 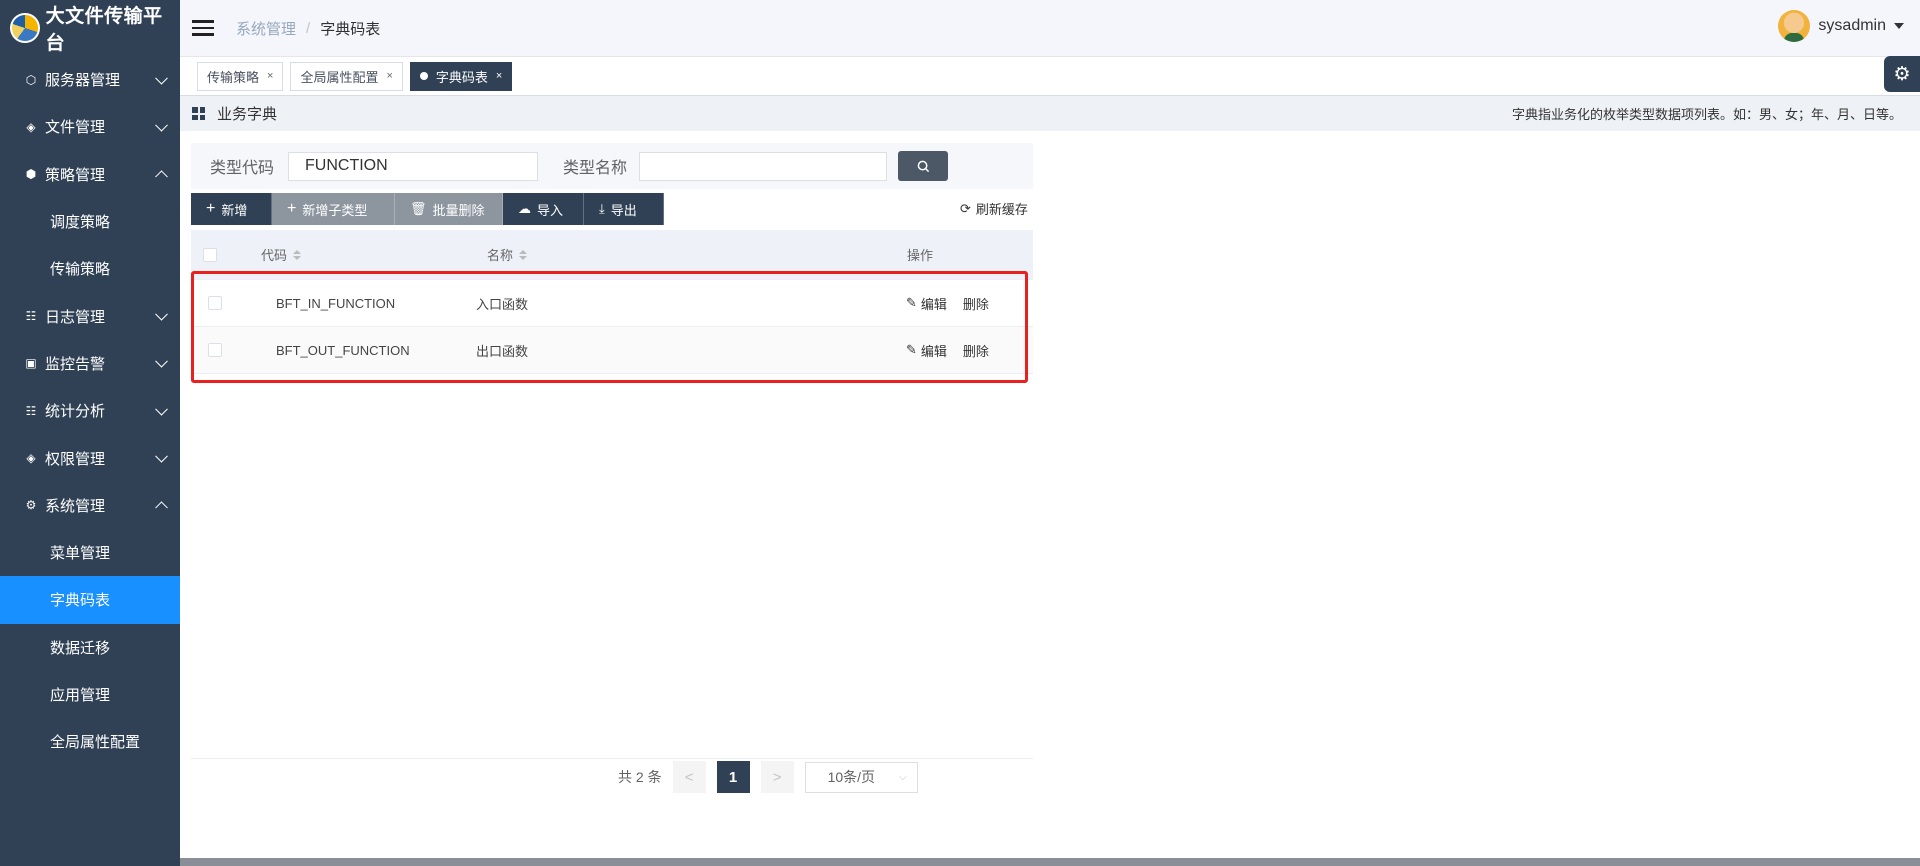 I want to click on refresh-cache-button: ⟳ 刷新缓存, so click(x=994, y=208).